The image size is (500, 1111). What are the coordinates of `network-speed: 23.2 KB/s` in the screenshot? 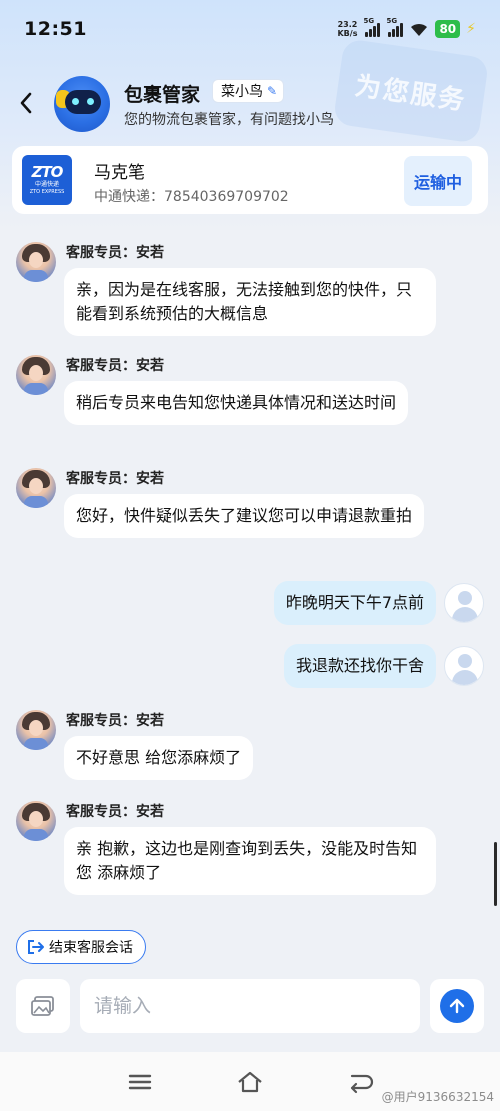 It's located at (347, 29).